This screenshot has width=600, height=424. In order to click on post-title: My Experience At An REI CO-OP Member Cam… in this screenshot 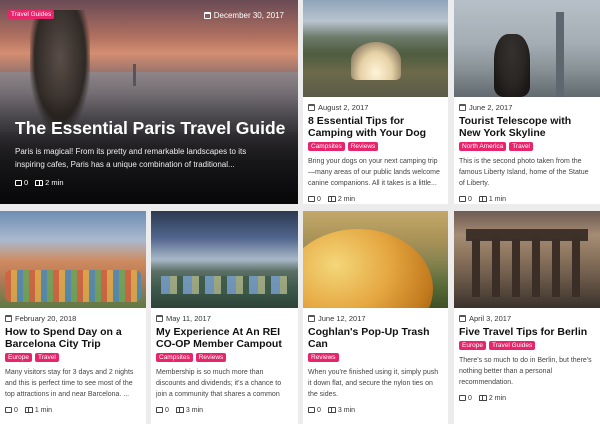, I will do `click(224, 338)`.